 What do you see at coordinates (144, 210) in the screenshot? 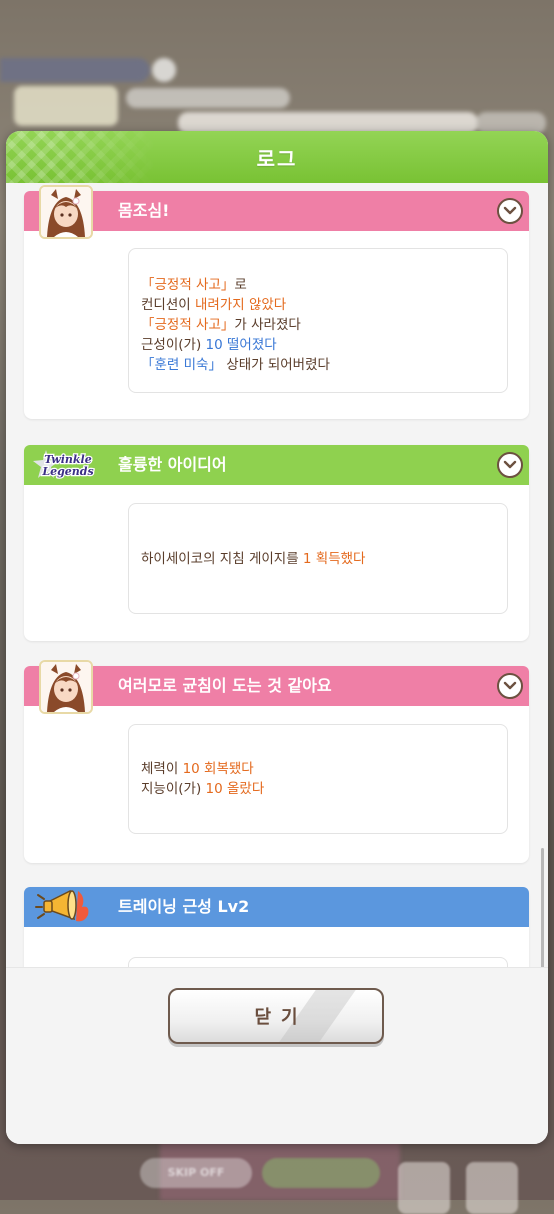
I see `log-entry-title: 몸조심!` at bounding box center [144, 210].